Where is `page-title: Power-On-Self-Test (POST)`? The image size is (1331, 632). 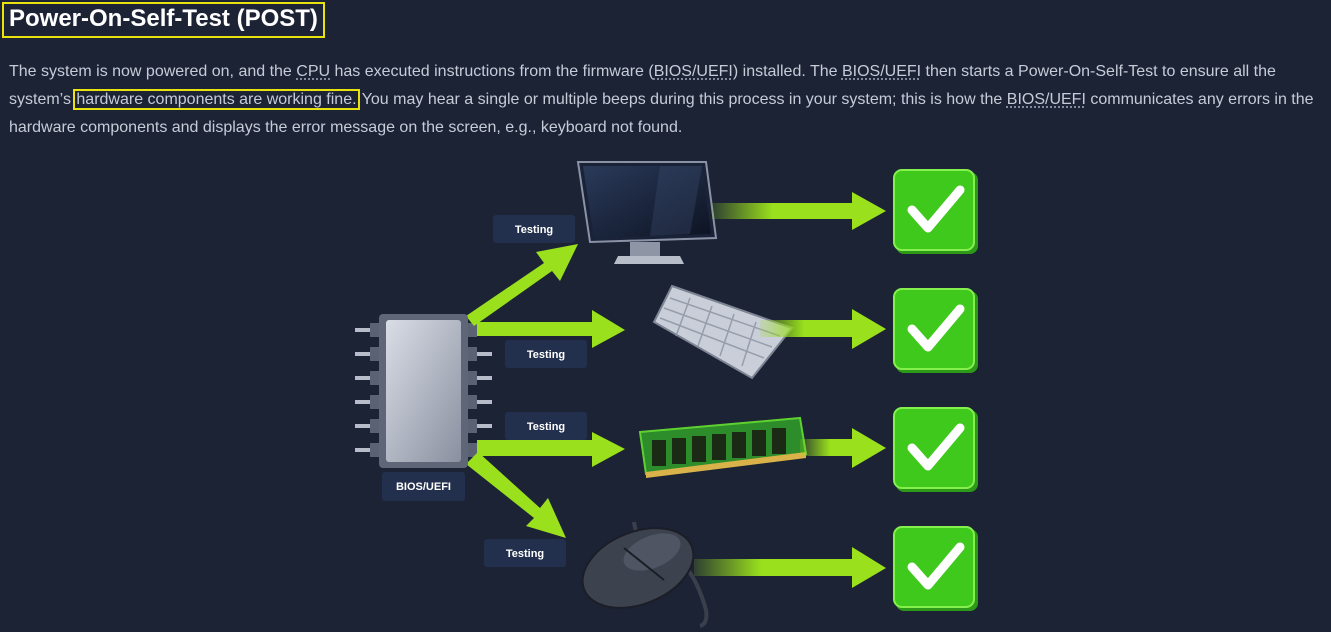 page-title: Power-On-Self-Test (POST) is located at coordinates (163, 18).